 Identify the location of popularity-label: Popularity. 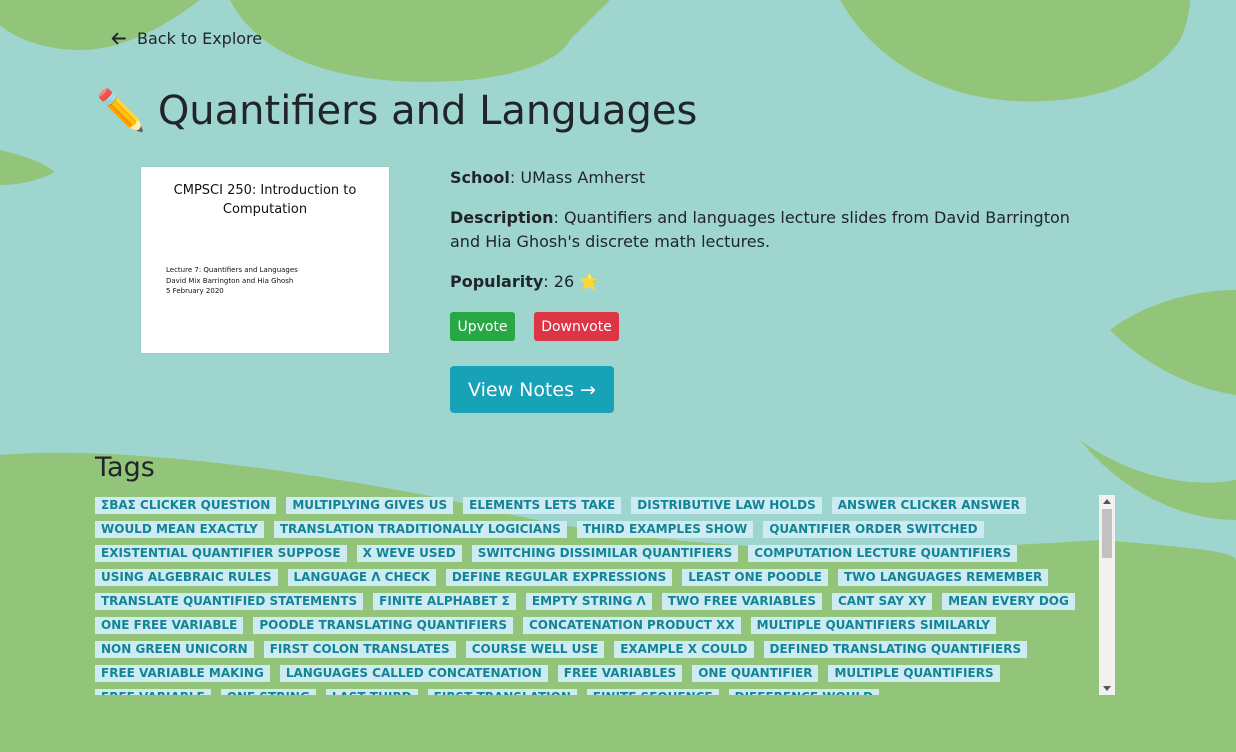
(497, 281).